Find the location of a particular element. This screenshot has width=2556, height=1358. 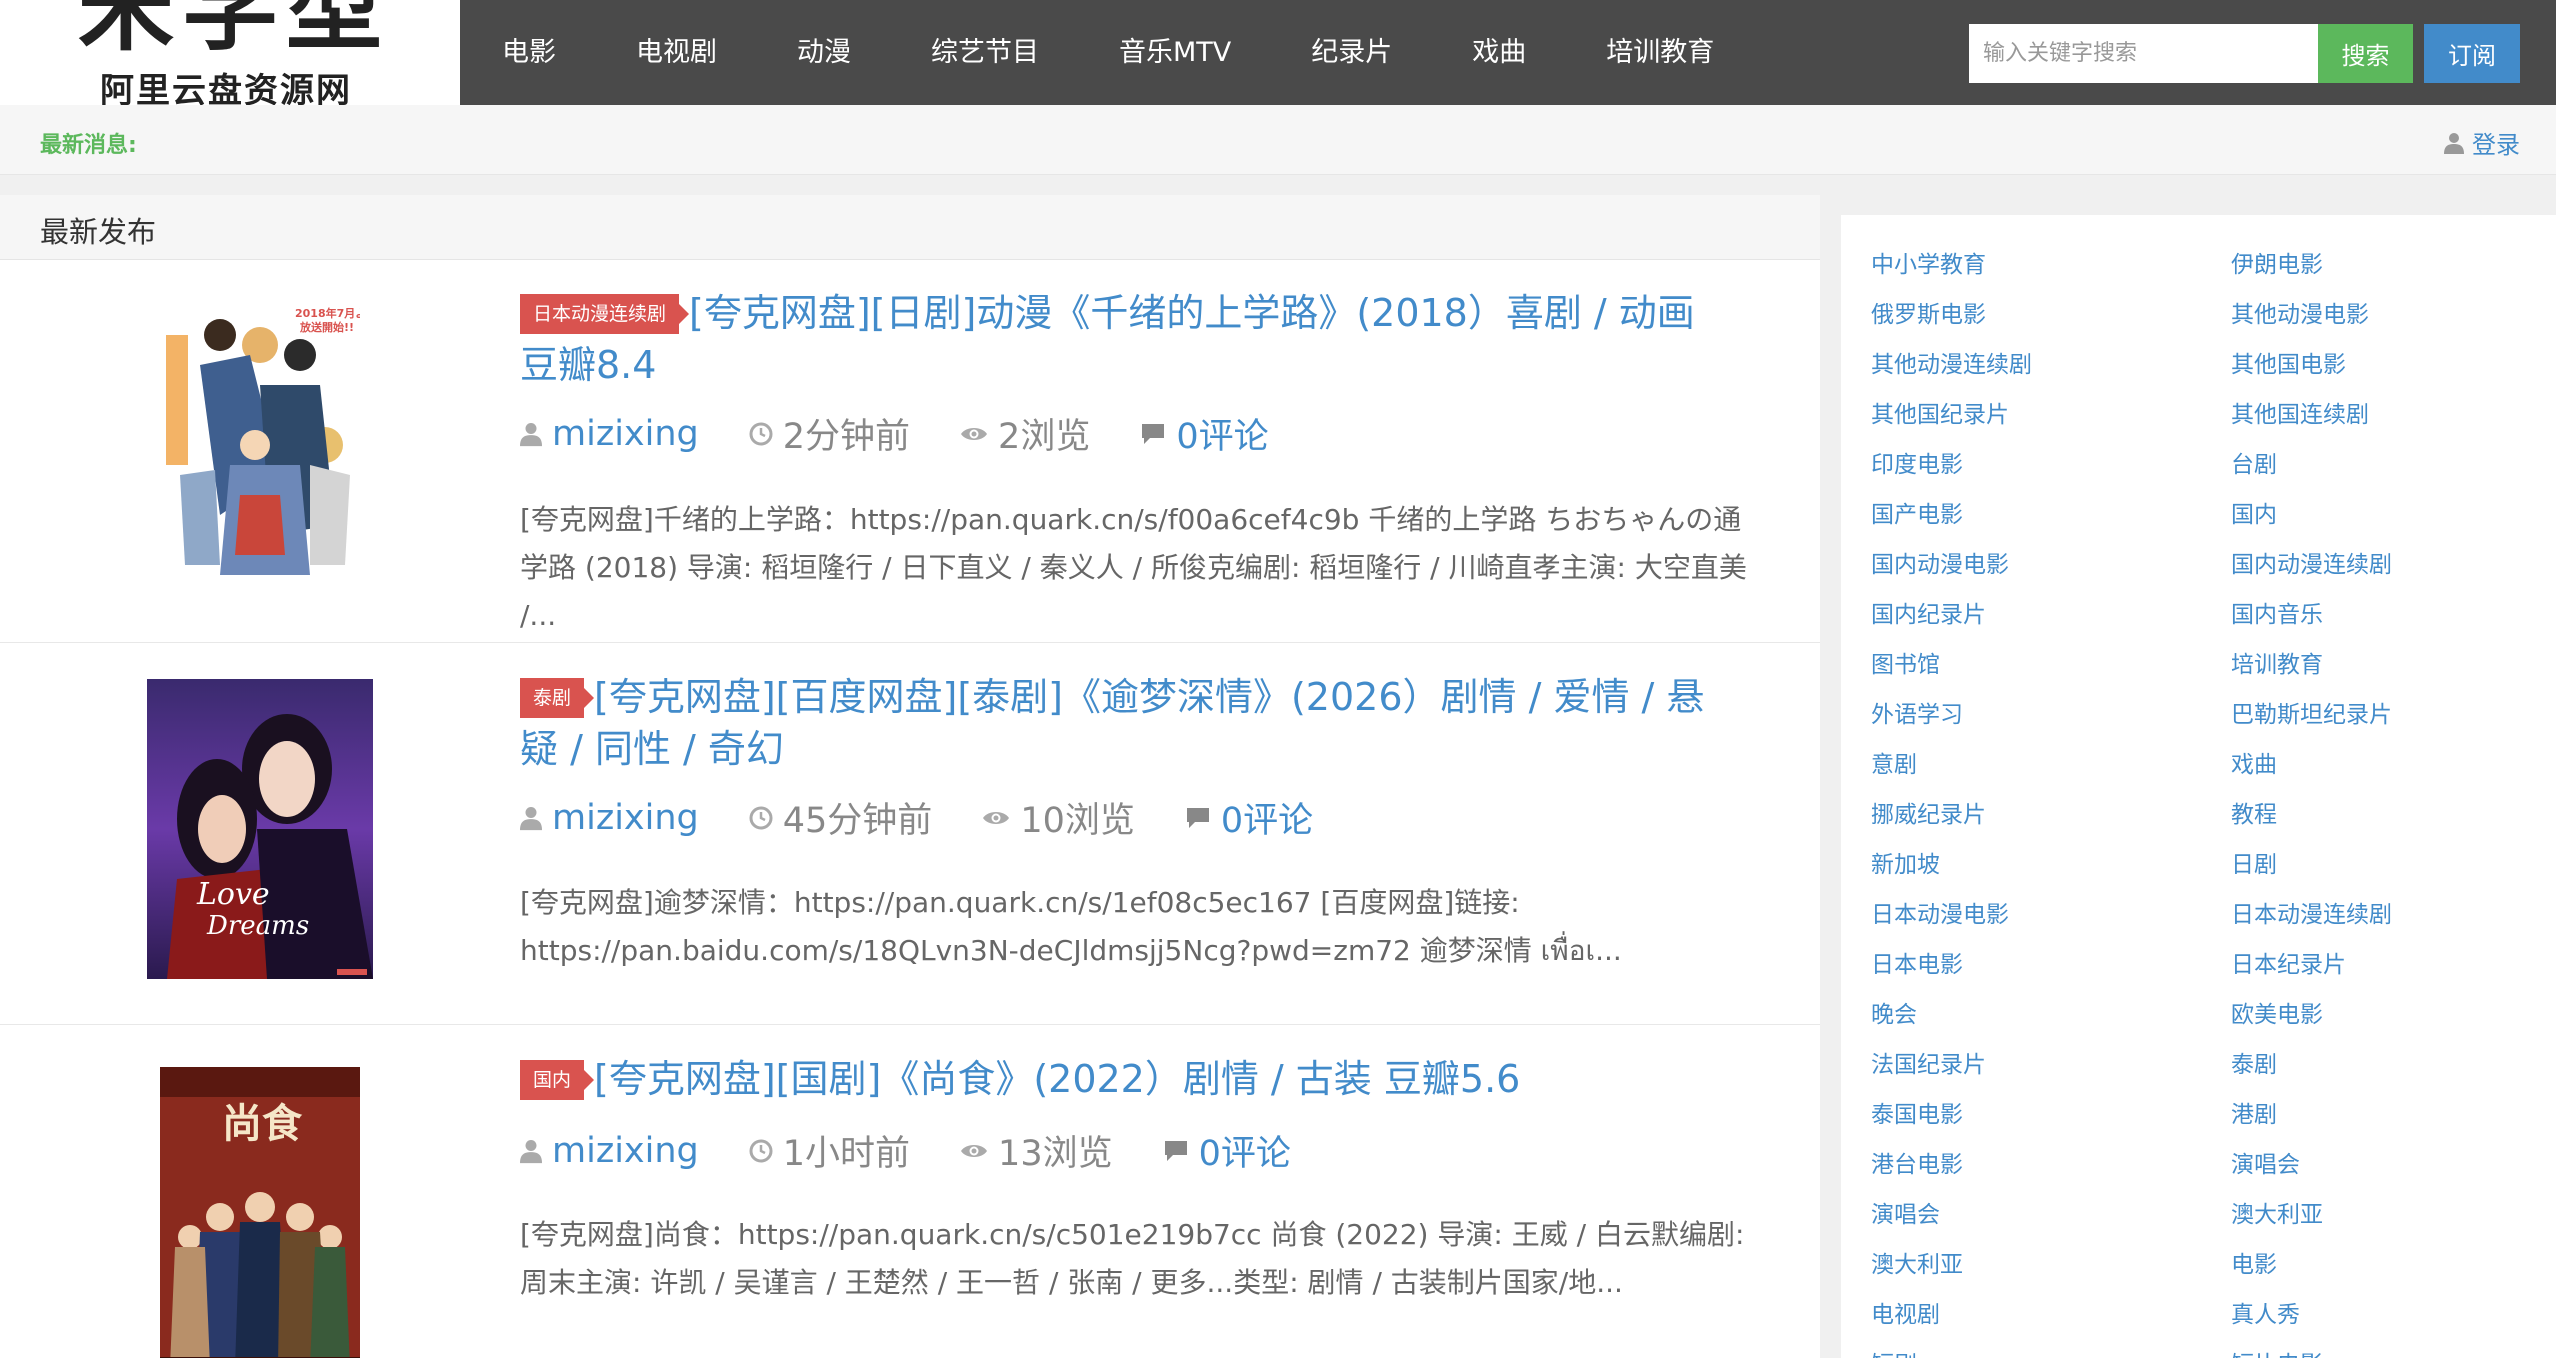

sidebar-tag-link: 国内纪录片 is located at coordinates (2051, 615).